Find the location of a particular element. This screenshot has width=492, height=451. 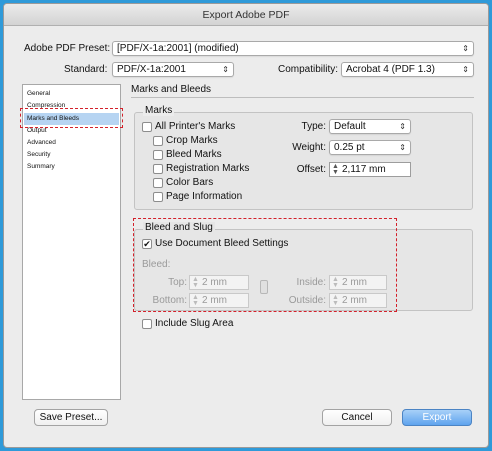

standard-select: PDF/X-1a:2001 ⇕ is located at coordinates (173, 69).